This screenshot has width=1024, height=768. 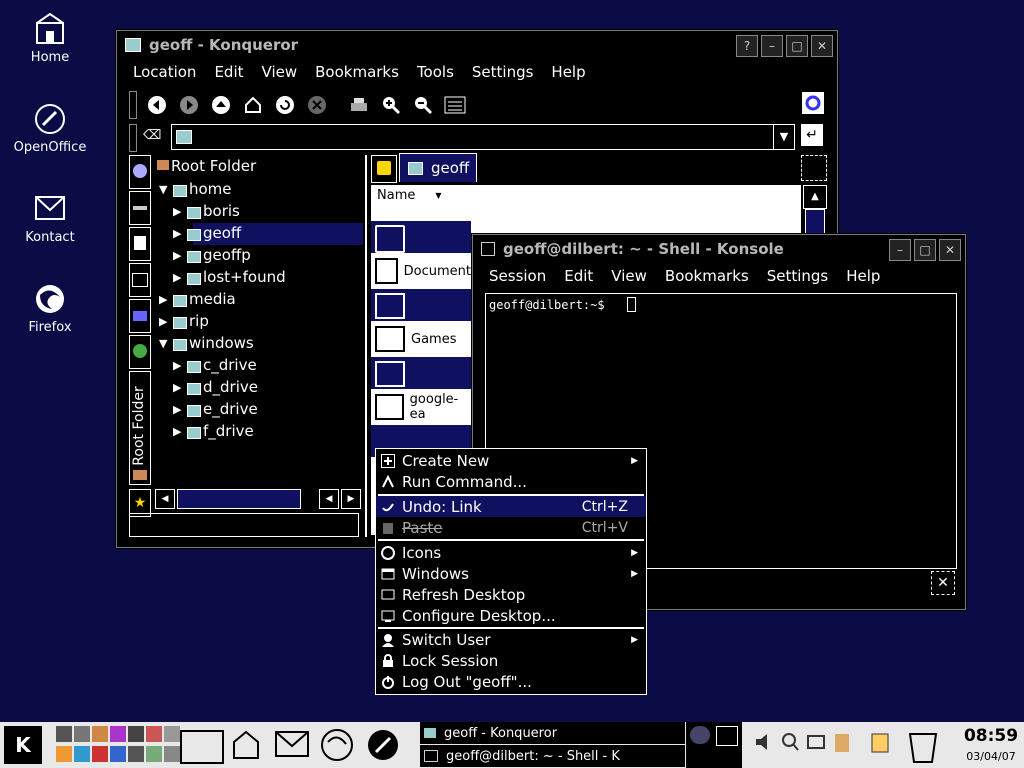 I want to click on close-session-icon: ✕, so click(x=943, y=583).